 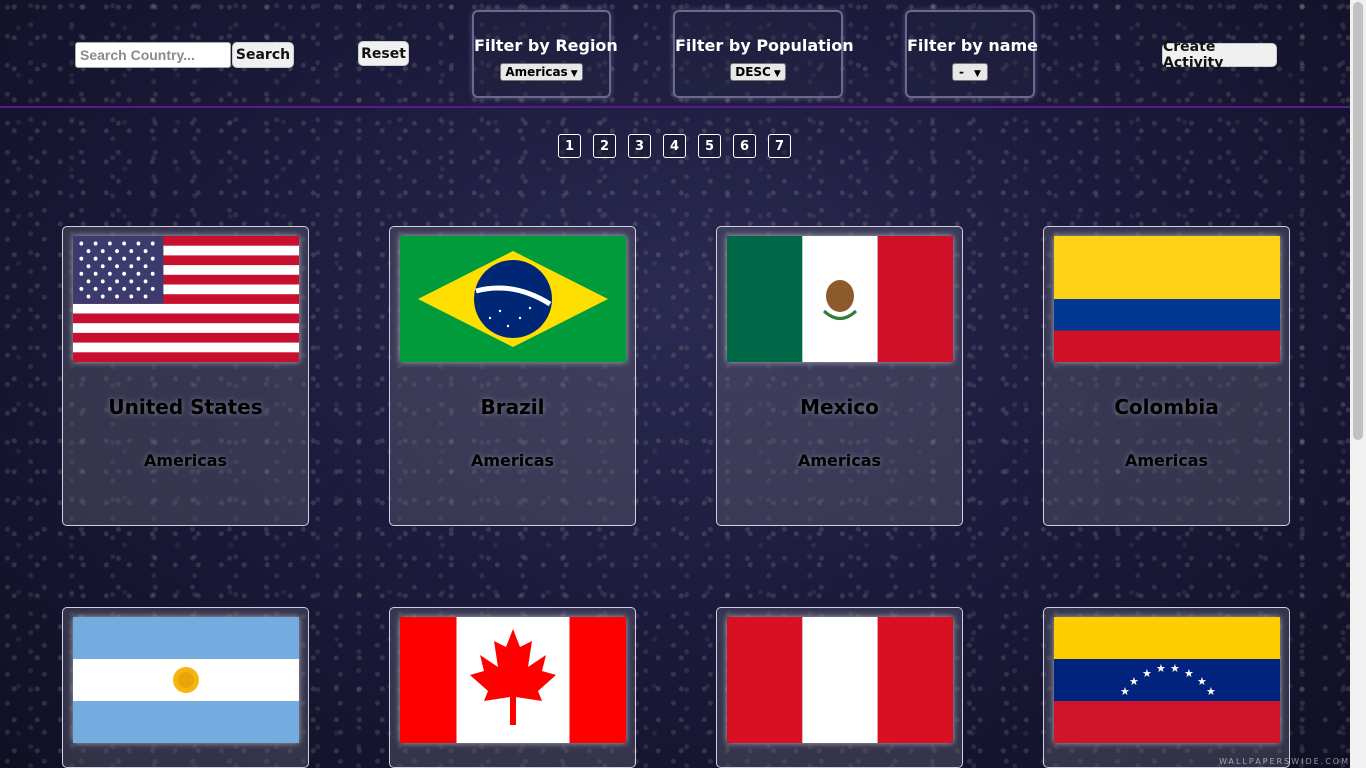 I want to click on country-card: Mexico Americas, so click(x=839, y=376).